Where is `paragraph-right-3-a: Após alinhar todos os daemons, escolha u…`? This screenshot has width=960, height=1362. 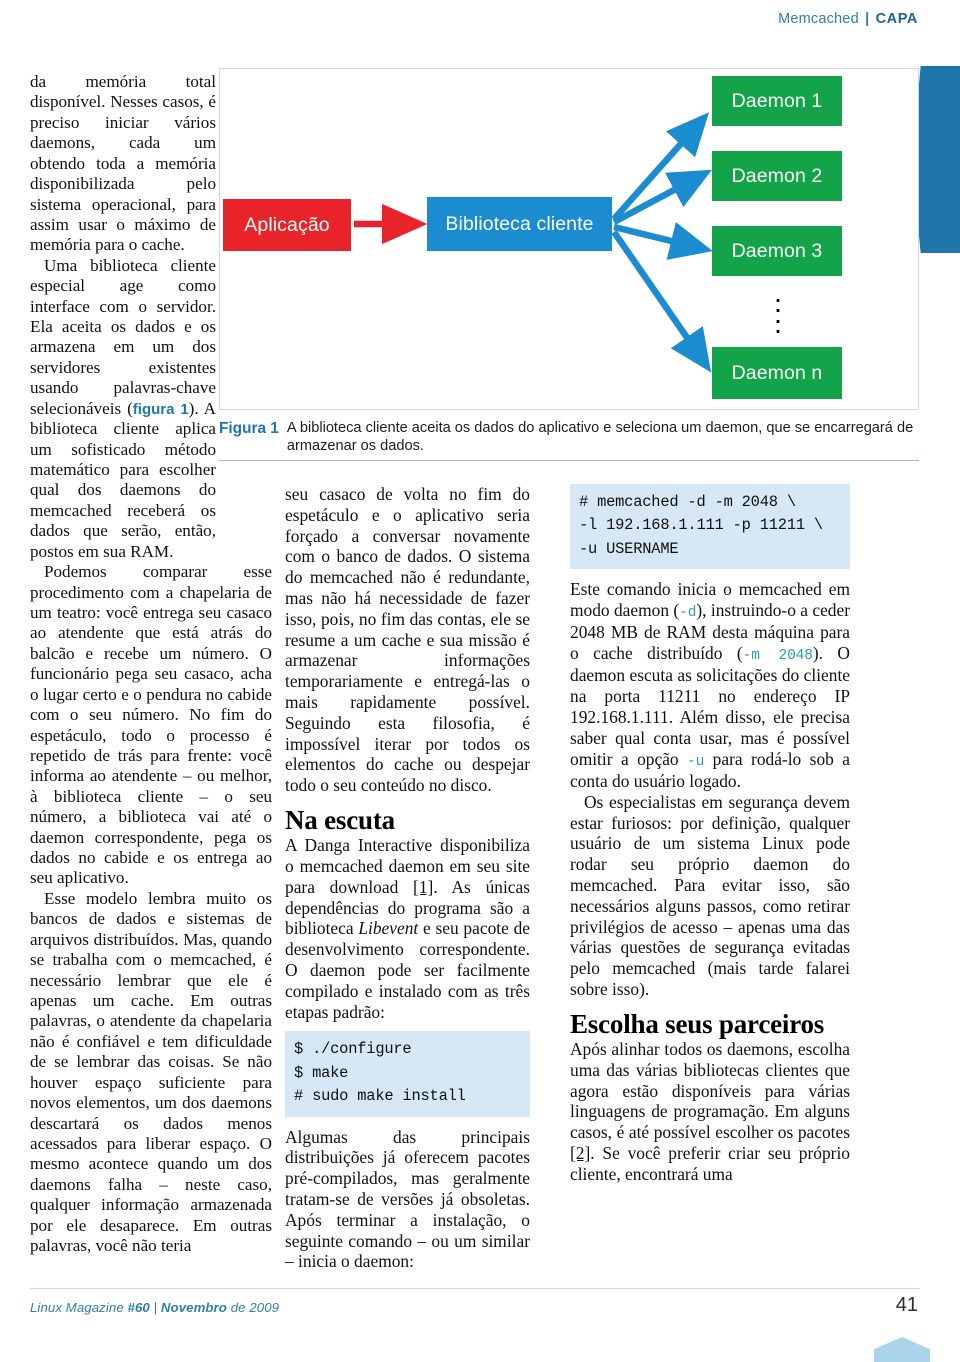 paragraph-right-3-a: Após alinhar todos os daemons, escolha u… is located at coordinates (710, 1091).